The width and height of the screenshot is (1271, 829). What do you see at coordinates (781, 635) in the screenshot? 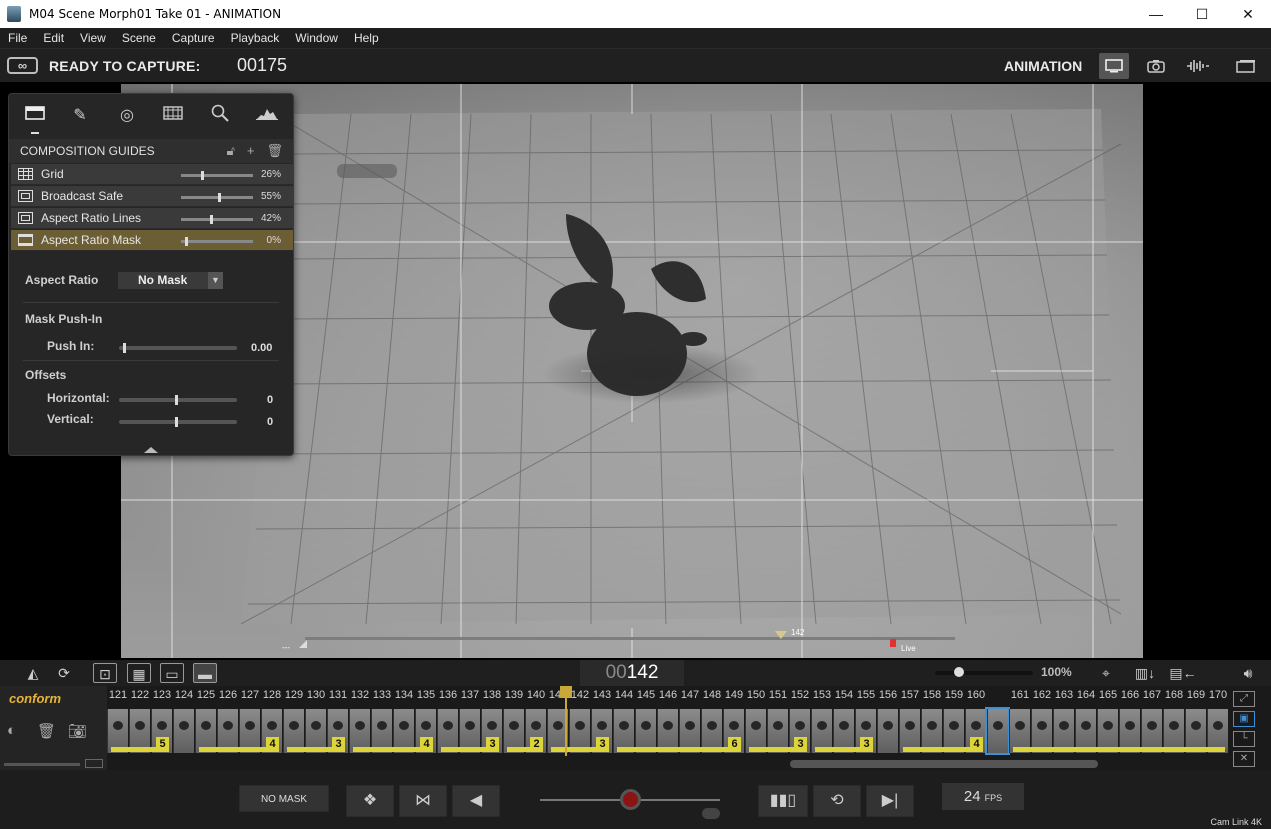
I see `scrub-playhead-marker` at bounding box center [781, 635].